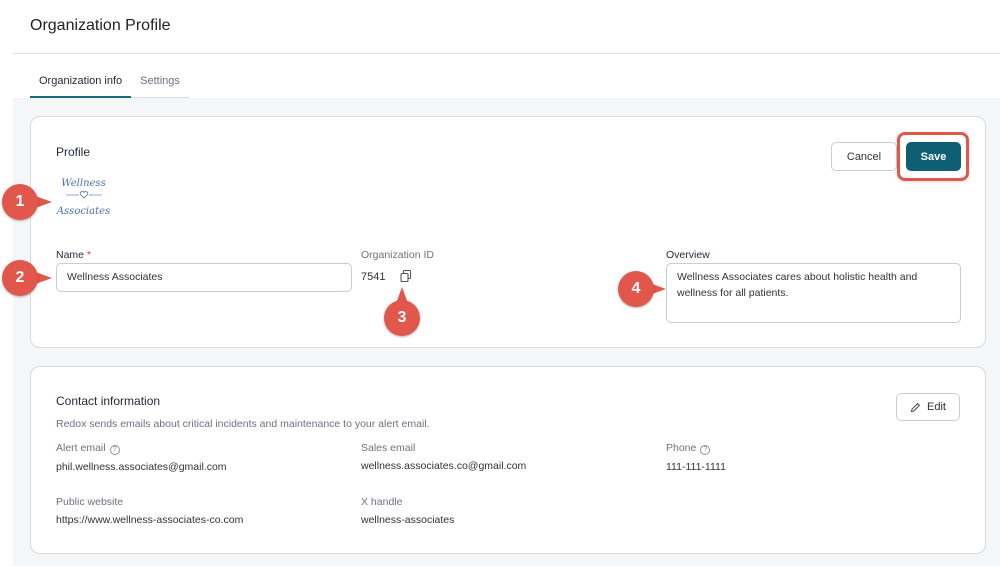  I want to click on organization-id-value: 7541, so click(373, 277).